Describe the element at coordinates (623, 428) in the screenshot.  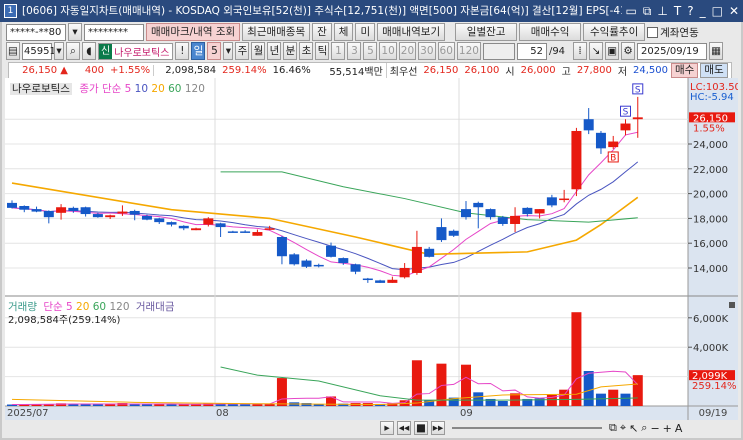
I see `crosshair-icon: ⌖` at that location.